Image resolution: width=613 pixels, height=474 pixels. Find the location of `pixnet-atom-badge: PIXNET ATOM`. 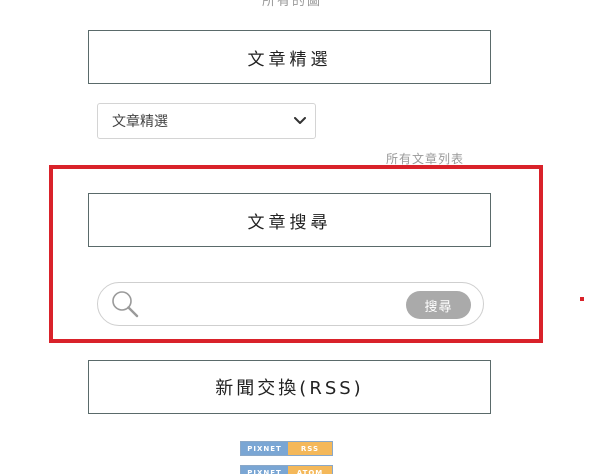

pixnet-atom-badge: PIXNET ATOM is located at coordinates (286, 469).